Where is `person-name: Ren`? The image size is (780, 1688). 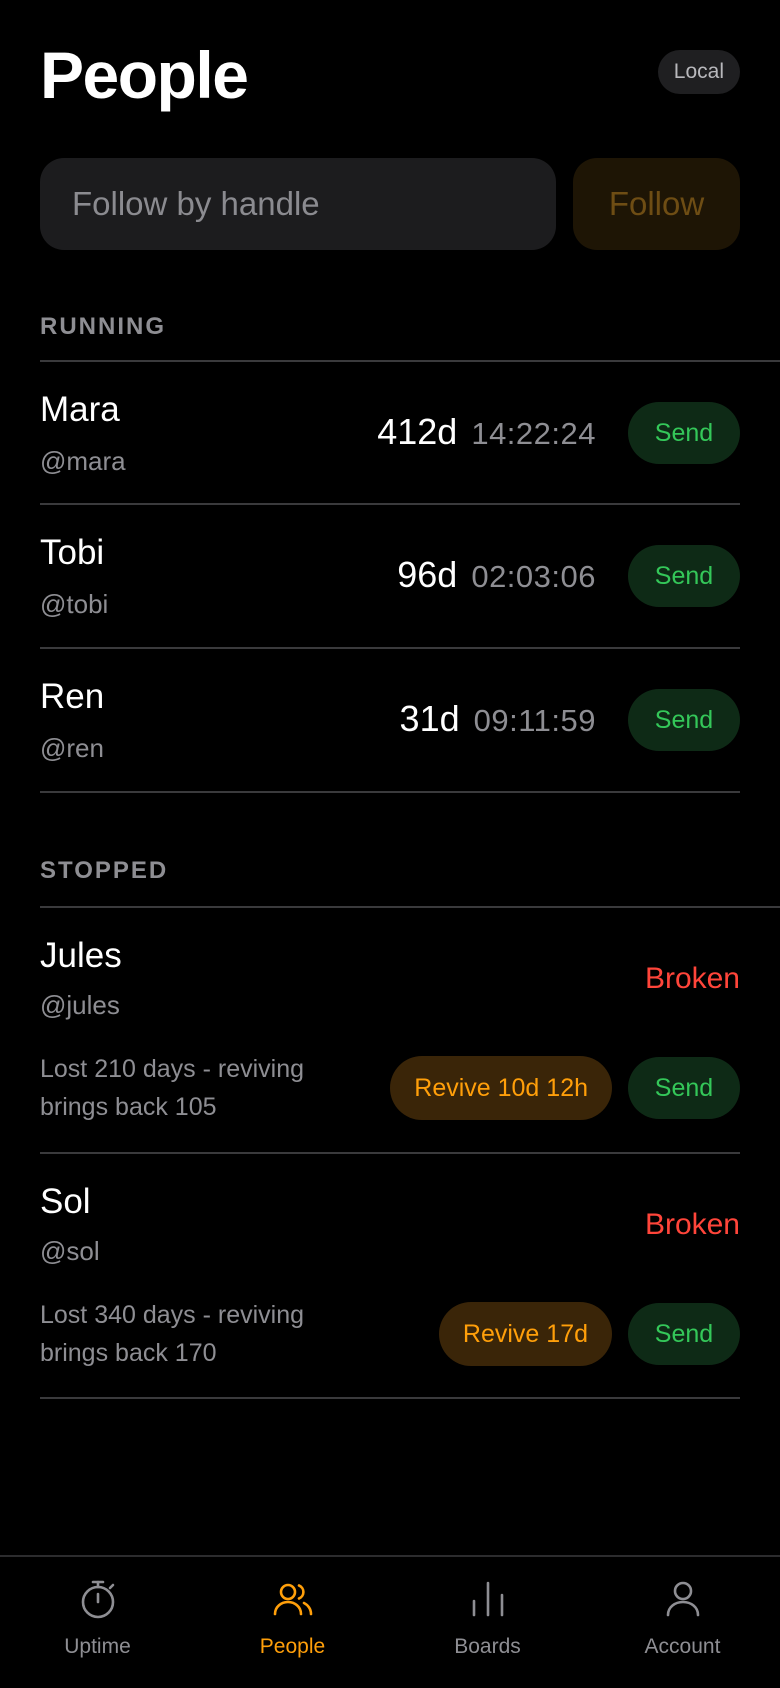 person-name: Ren is located at coordinates (72, 696).